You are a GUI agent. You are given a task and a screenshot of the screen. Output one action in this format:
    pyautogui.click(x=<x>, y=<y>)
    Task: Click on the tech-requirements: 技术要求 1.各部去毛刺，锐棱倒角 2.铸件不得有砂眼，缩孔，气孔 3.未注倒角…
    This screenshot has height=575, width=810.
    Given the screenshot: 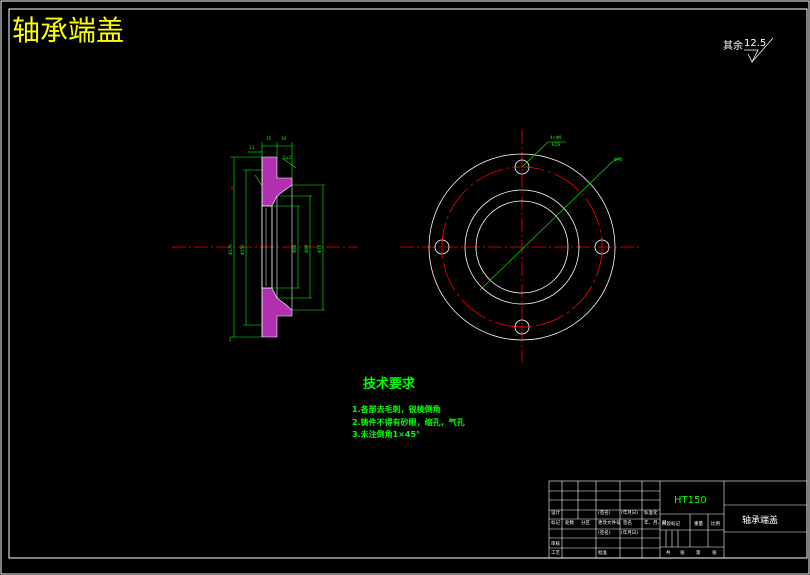 What is the action you would take?
    pyautogui.click(x=408, y=407)
    